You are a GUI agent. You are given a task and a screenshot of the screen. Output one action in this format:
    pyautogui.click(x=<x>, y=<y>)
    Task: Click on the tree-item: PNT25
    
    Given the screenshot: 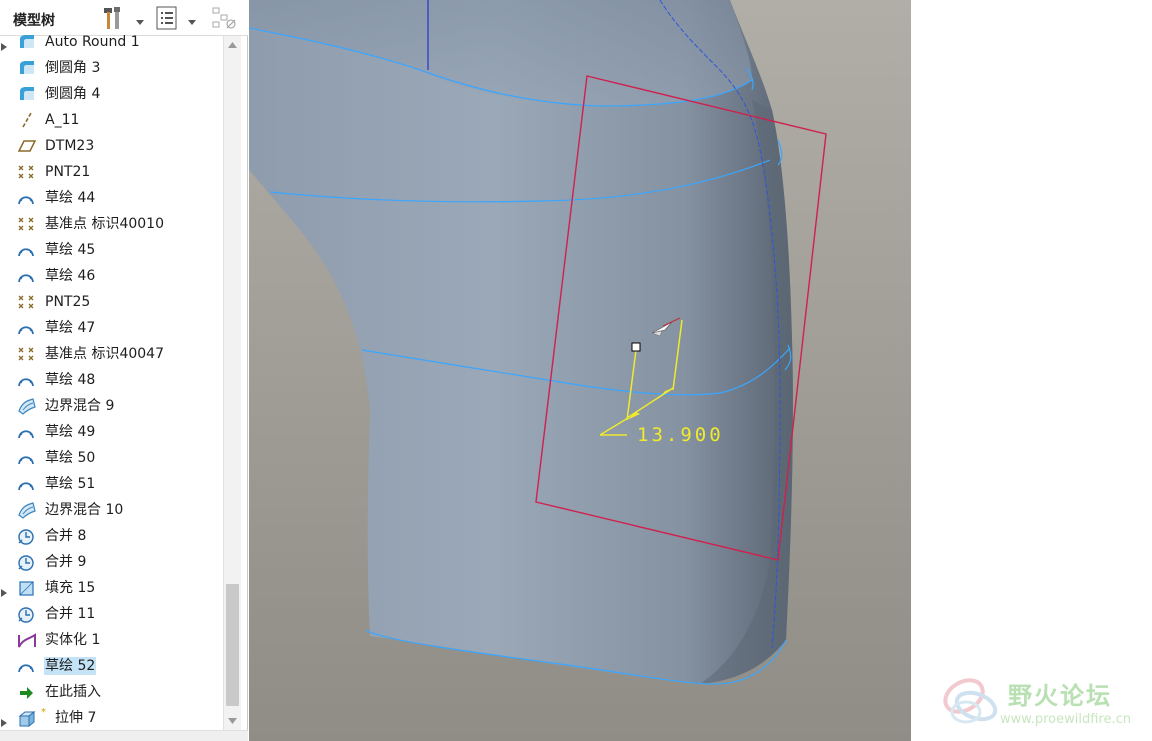 What is the action you would take?
    pyautogui.click(x=111, y=302)
    